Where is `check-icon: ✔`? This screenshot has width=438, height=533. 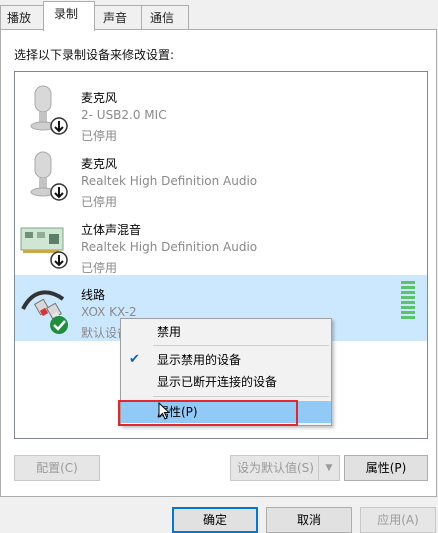
check-icon: ✔ is located at coordinates (134, 359).